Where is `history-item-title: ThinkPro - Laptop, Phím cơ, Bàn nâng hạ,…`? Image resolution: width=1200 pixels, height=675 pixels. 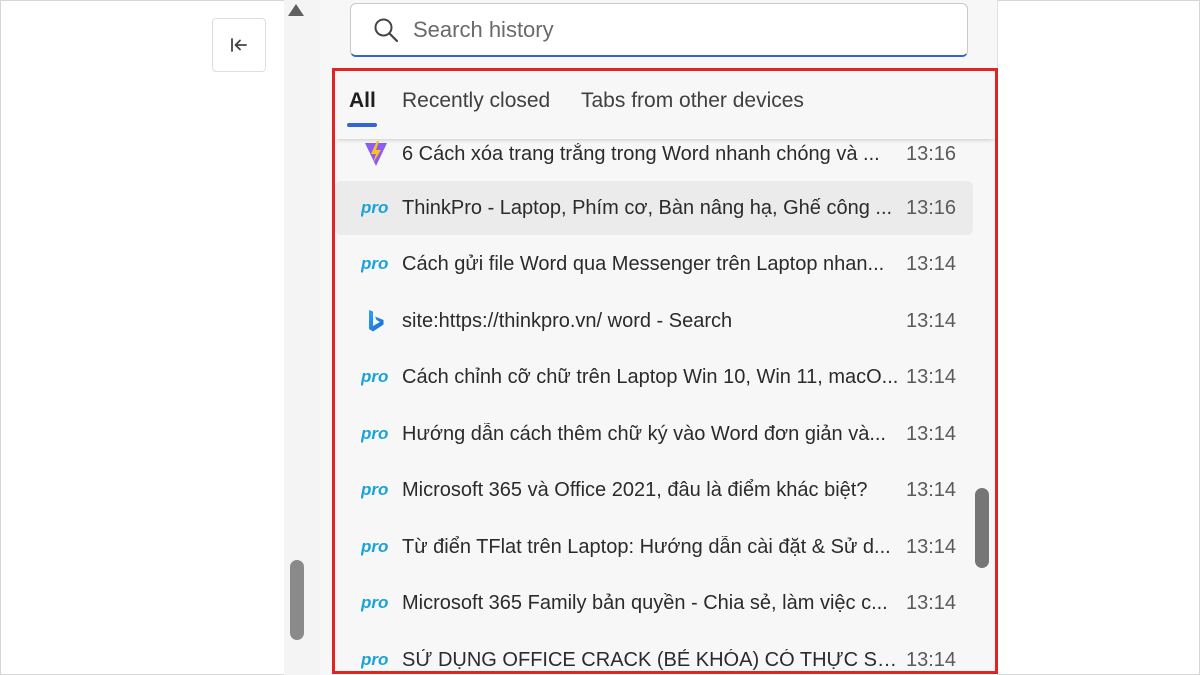
history-item-title: ThinkPro - Laptop, Phím cơ, Bàn nâng hạ,… is located at coordinates (647, 207).